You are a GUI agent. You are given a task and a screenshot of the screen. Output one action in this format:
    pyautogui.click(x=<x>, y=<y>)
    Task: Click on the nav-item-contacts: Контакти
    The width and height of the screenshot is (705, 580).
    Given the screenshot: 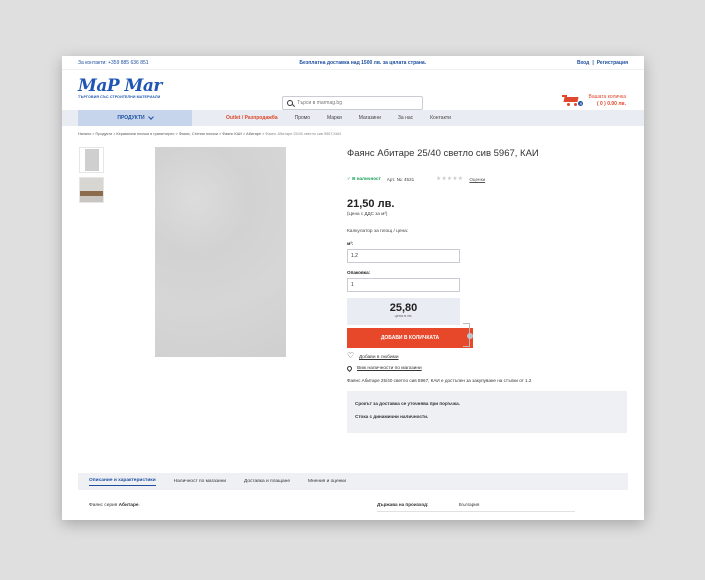 What is the action you would take?
    pyautogui.click(x=440, y=118)
    